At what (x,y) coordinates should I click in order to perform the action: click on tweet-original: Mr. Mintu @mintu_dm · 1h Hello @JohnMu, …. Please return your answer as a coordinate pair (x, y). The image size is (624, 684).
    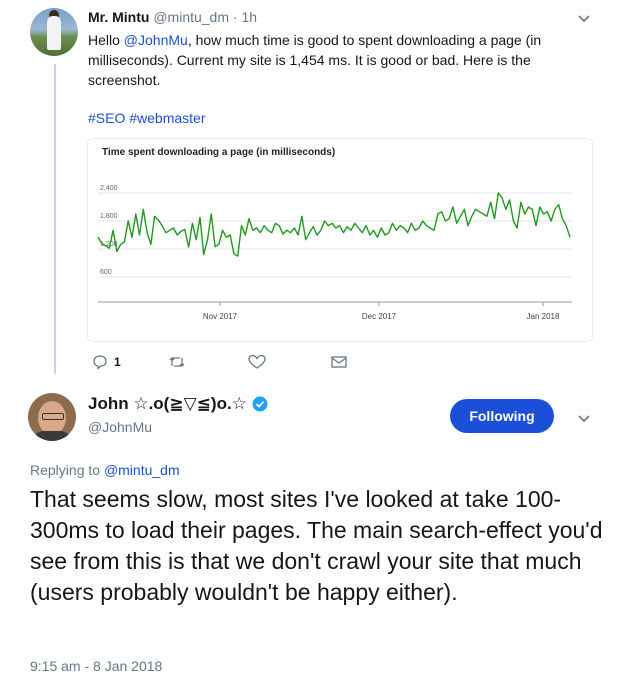
    Looking at the image, I should click on (328, 67).